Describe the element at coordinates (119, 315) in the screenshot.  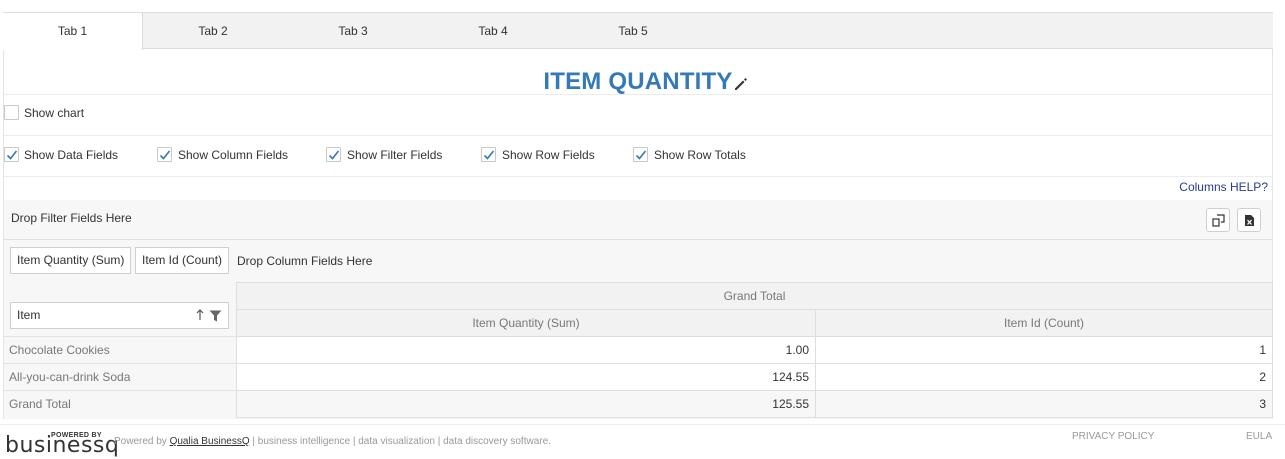
I see `row-field-chip: Item` at that location.